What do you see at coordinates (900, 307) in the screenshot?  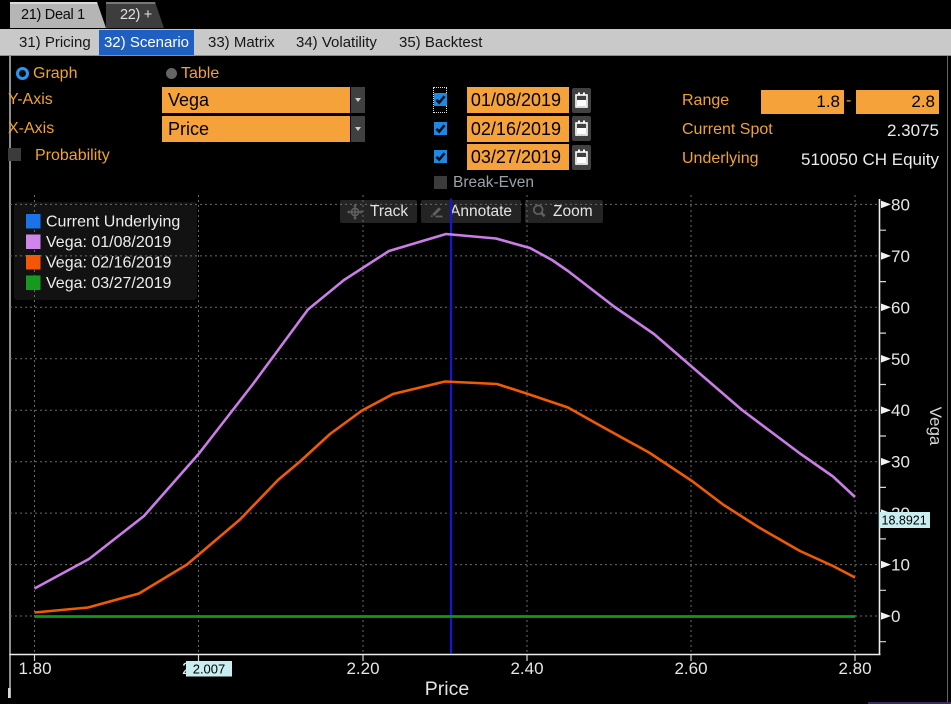 I see `svg-text: 60` at bounding box center [900, 307].